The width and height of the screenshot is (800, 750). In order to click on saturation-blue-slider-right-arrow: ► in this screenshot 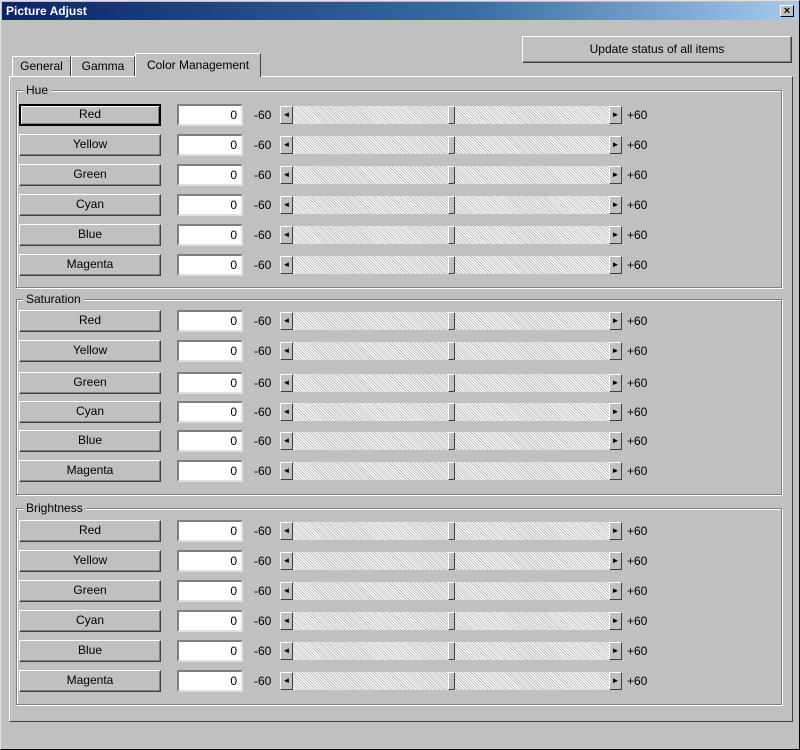, I will do `click(615, 441)`.